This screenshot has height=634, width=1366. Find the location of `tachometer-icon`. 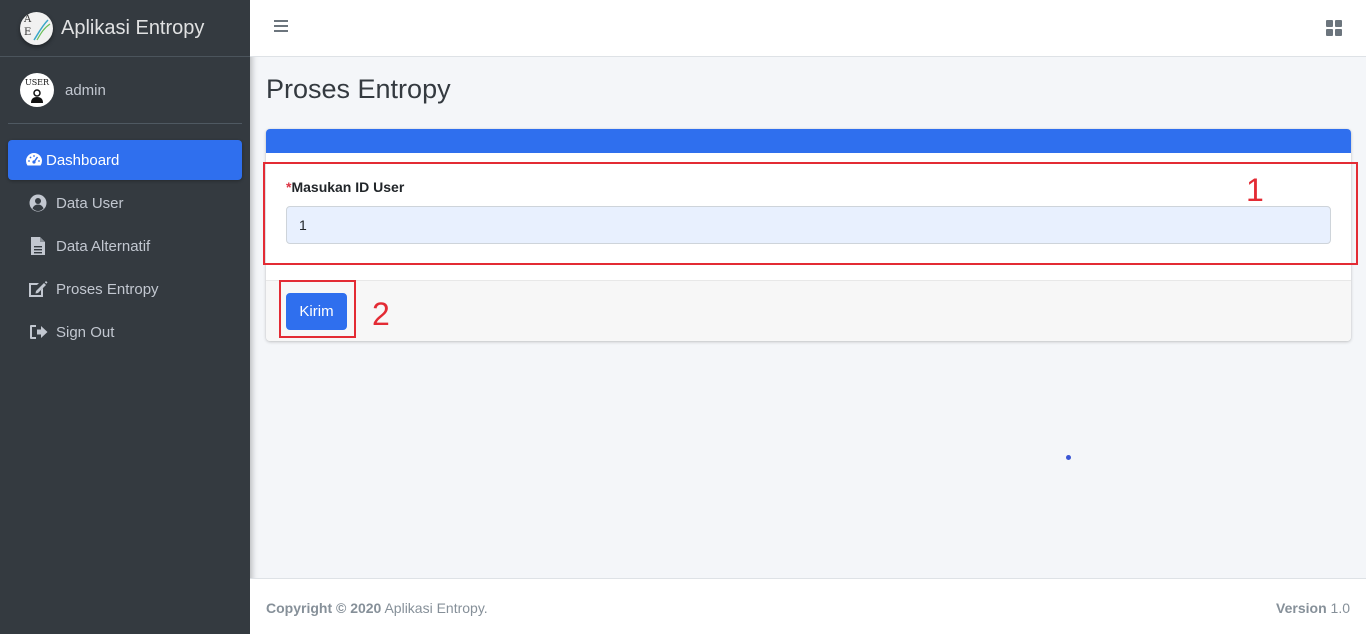

tachometer-icon is located at coordinates (34, 160).